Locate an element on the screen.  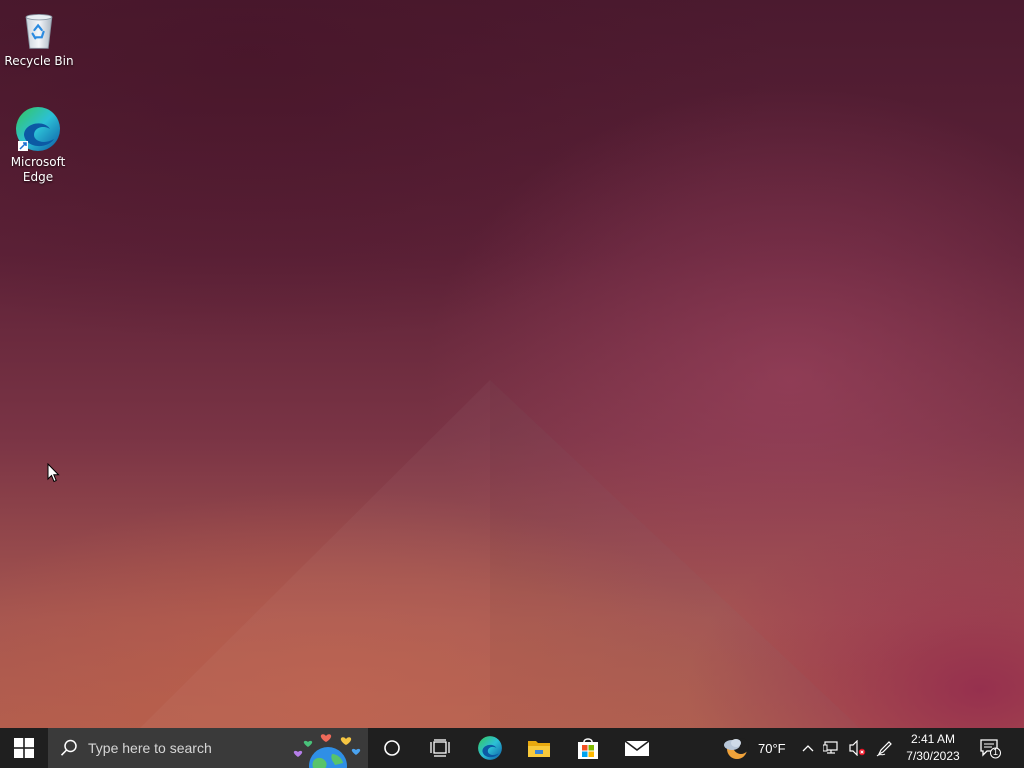
search-placeholder: Type here to search is located at coordinates (150, 748).